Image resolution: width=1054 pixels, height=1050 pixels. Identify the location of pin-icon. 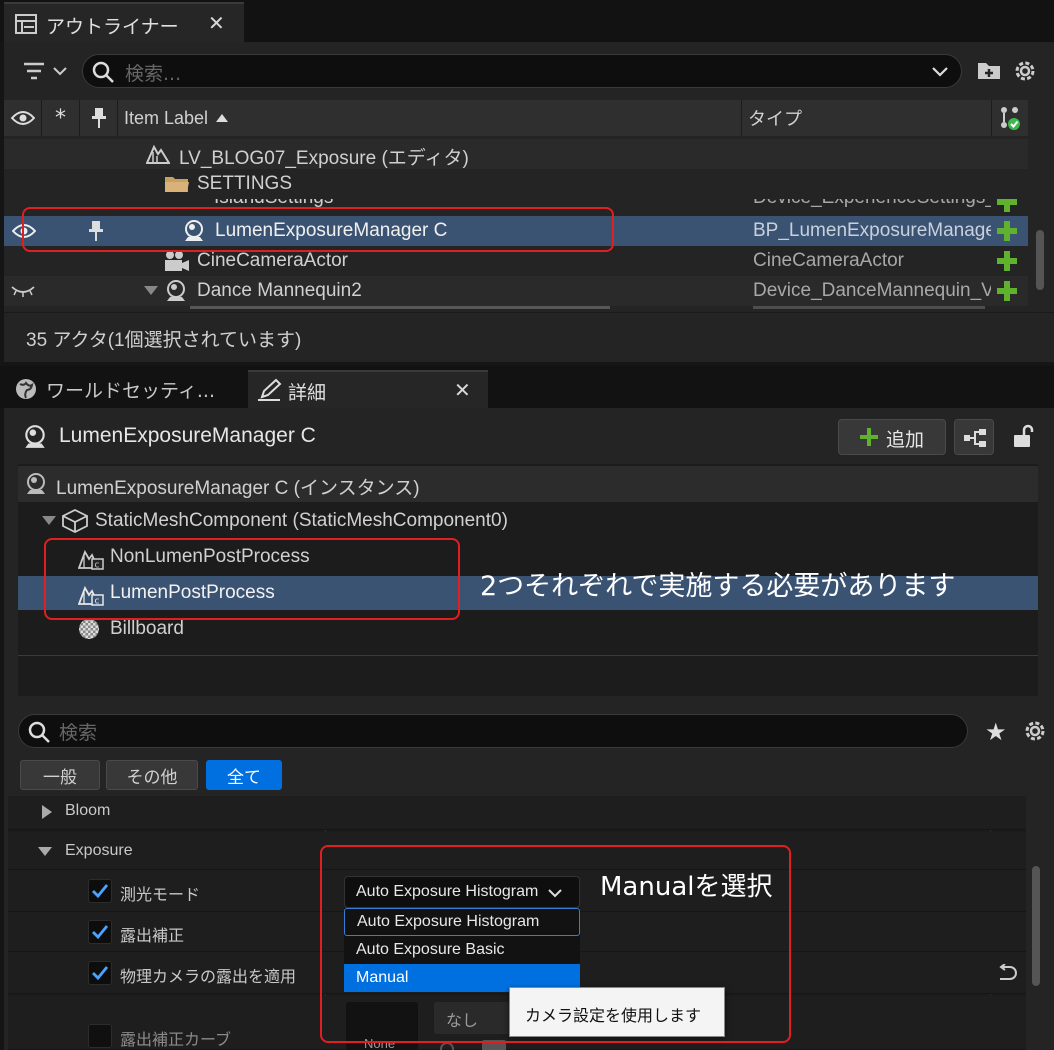
(99, 118).